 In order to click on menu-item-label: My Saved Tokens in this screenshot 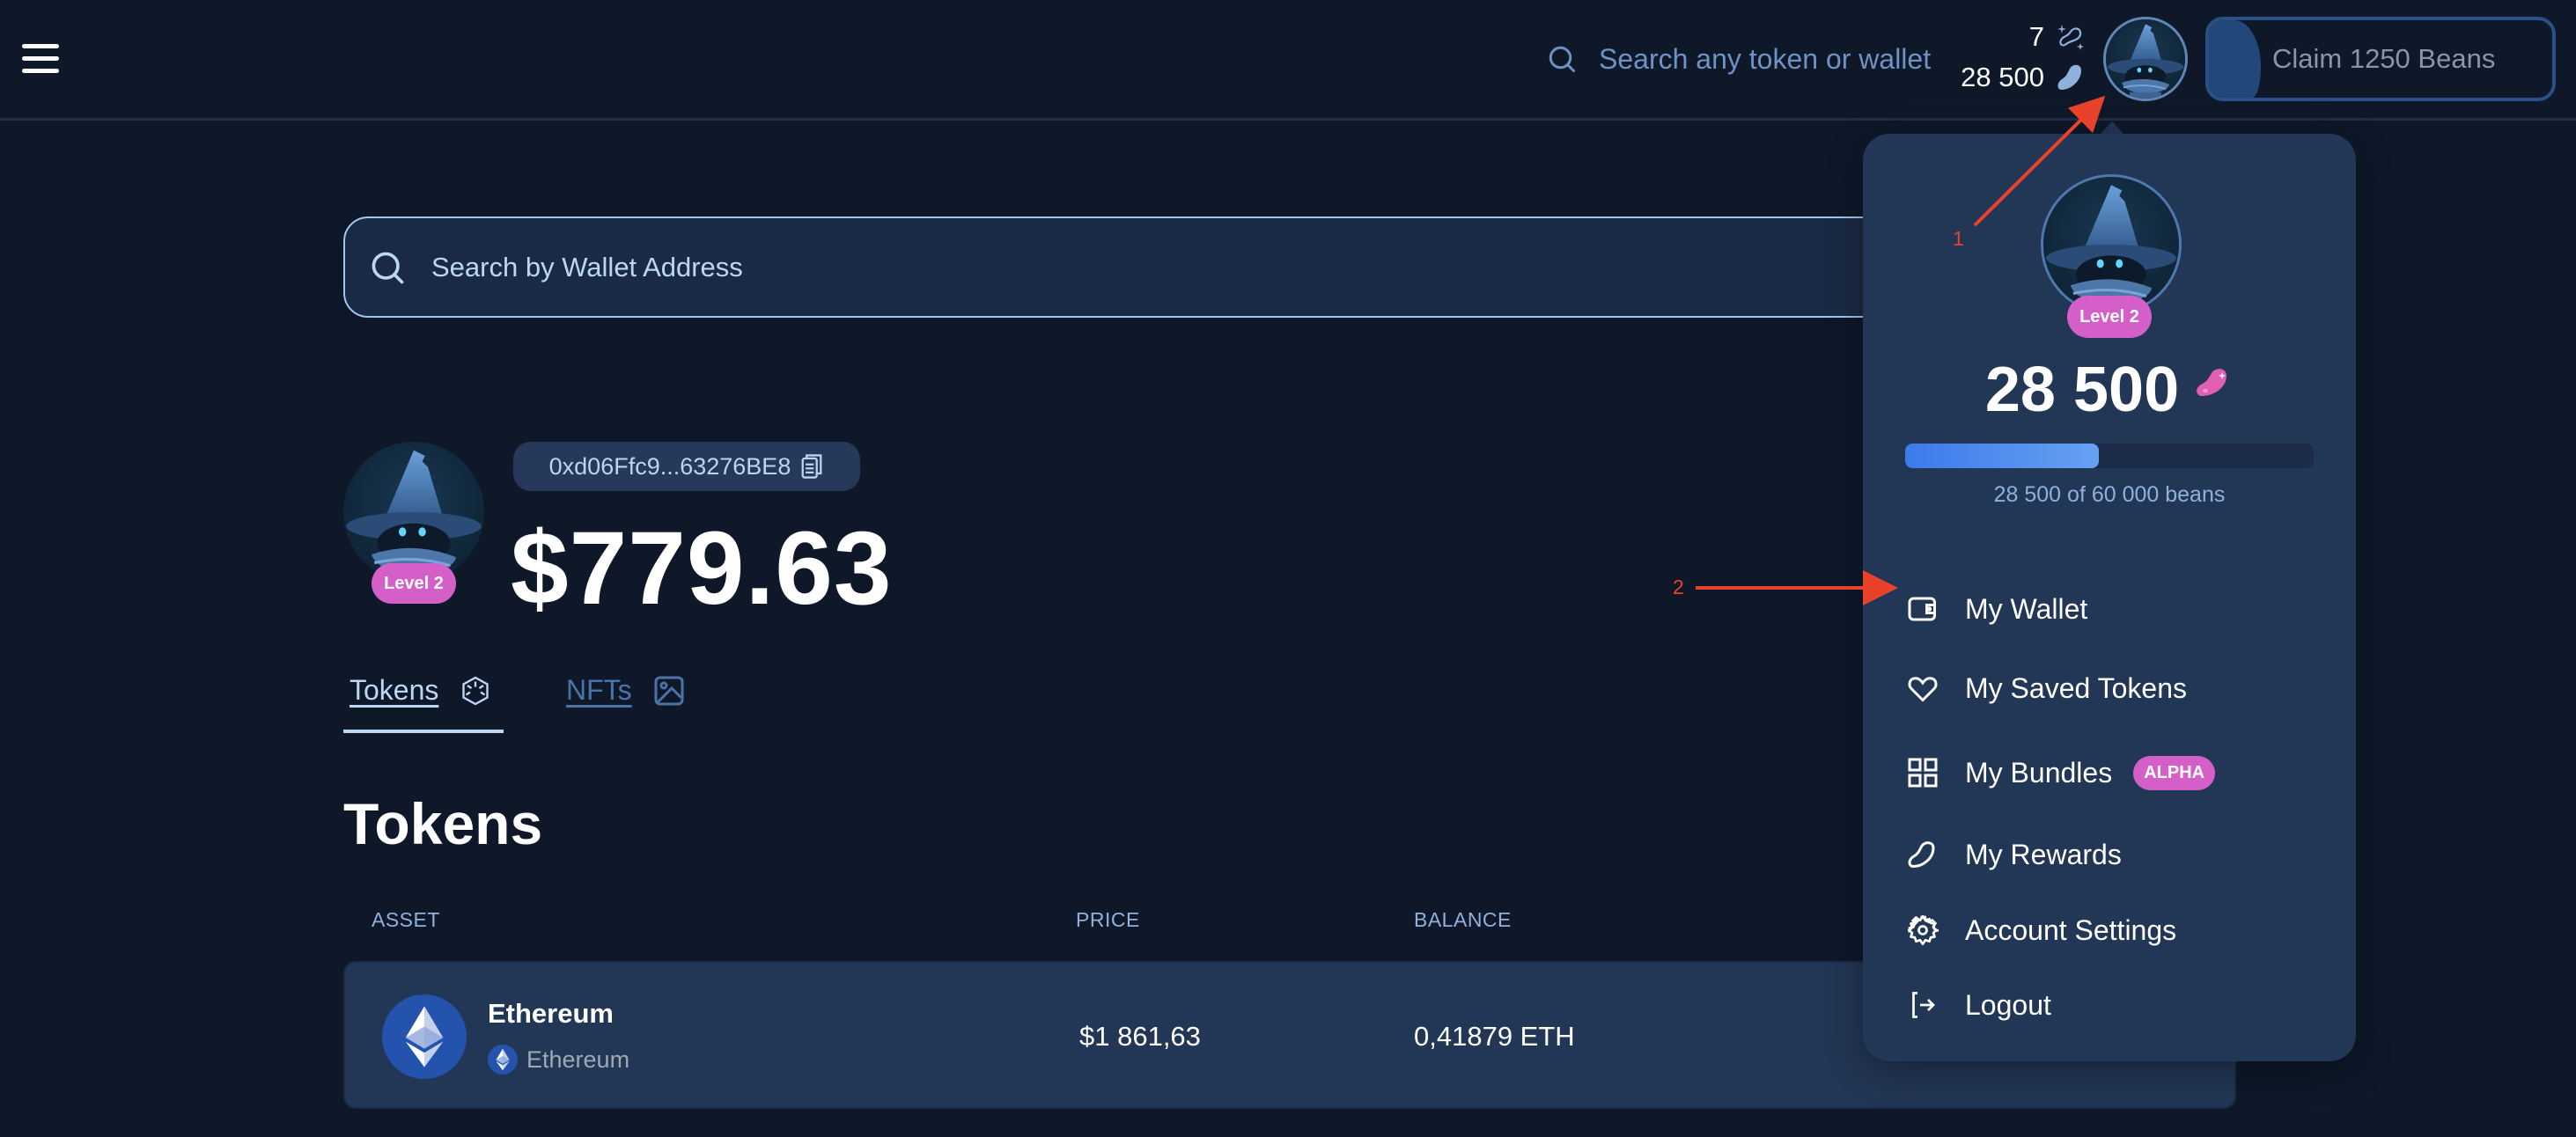, I will do `click(2076, 687)`.